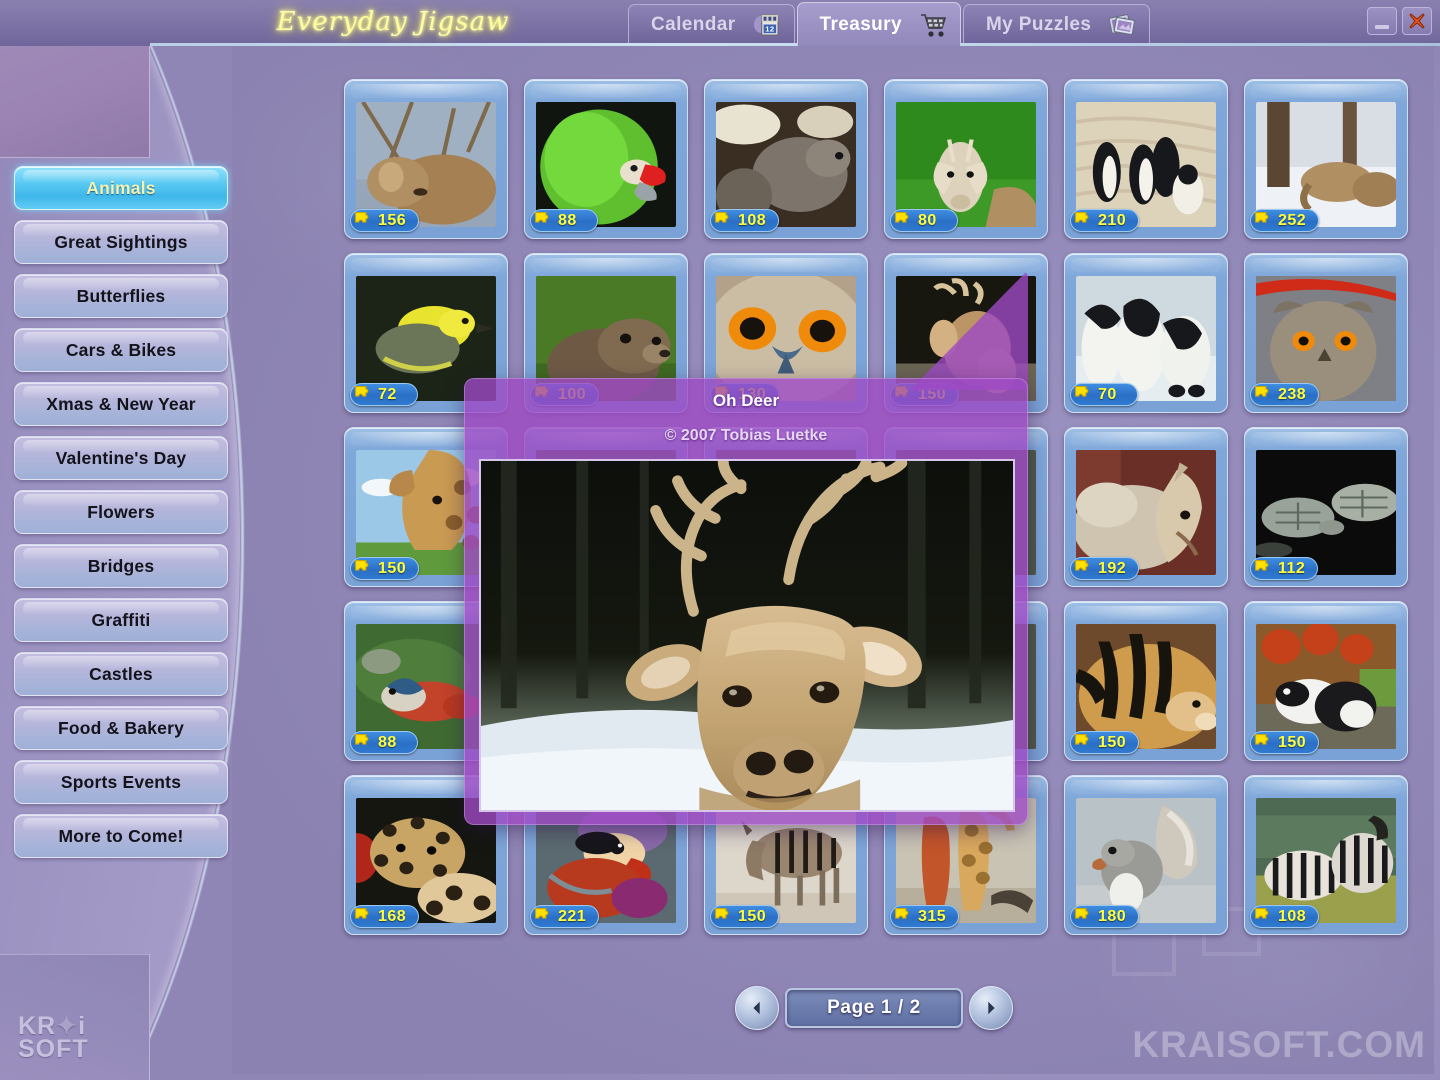  I want to click on puzzle-thumbnail: 252, so click(1326, 159).